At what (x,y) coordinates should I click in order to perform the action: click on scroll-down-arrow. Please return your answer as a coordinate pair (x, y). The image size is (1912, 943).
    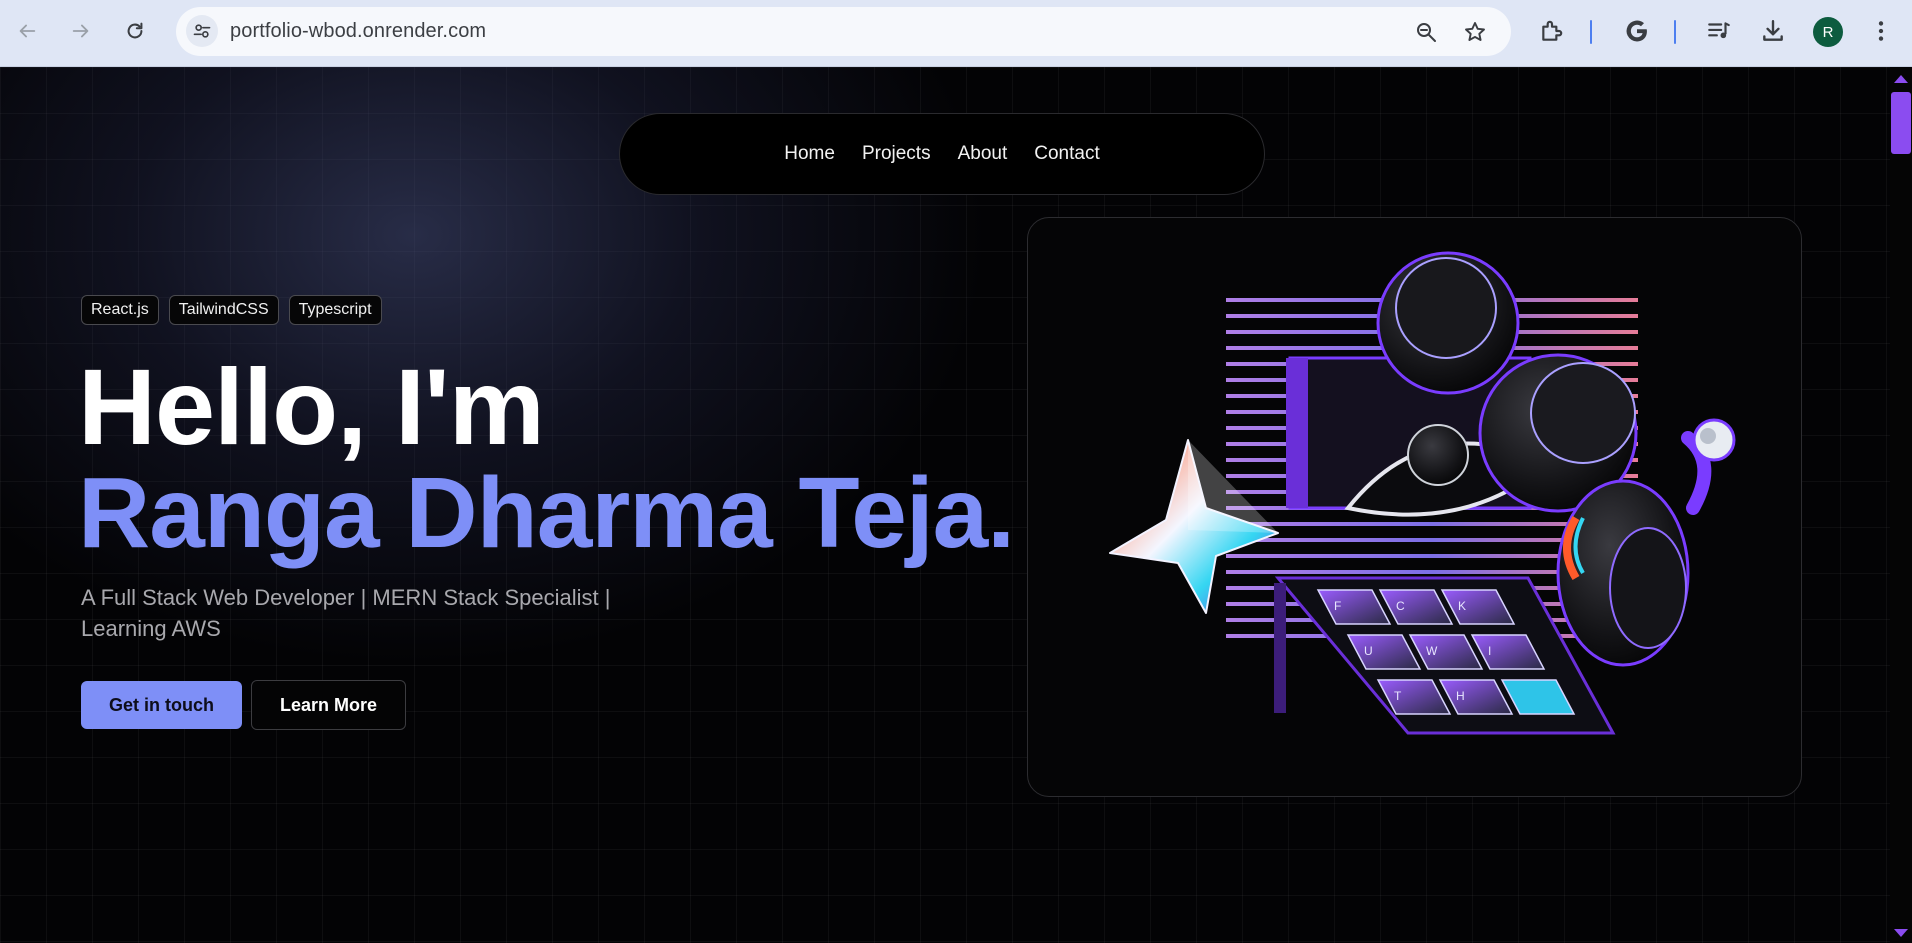
    Looking at the image, I should click on (1901, 933).